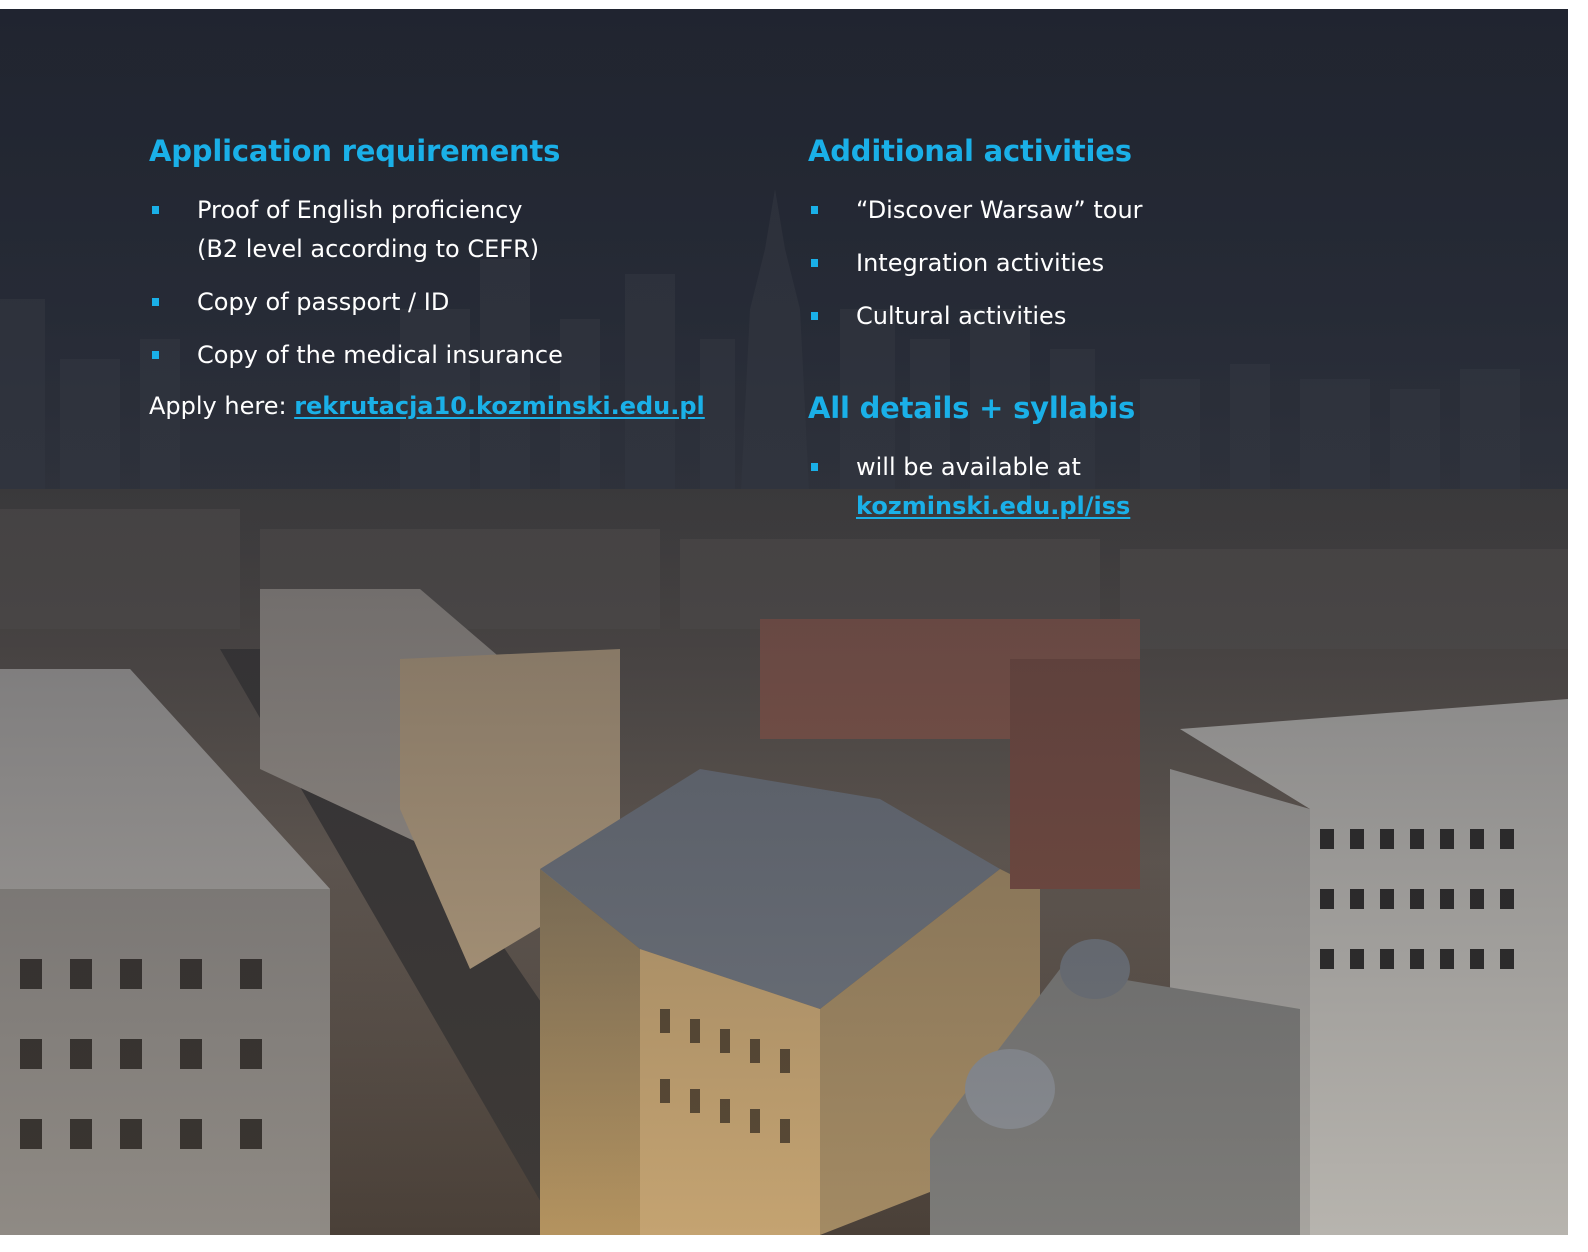 Image resolution: width=1588 pixels, height=1252 pixels. Describe the element at coordinates (970, 151) in the screenshot. I see `additional-activities-heading: Additional activities` at that location.